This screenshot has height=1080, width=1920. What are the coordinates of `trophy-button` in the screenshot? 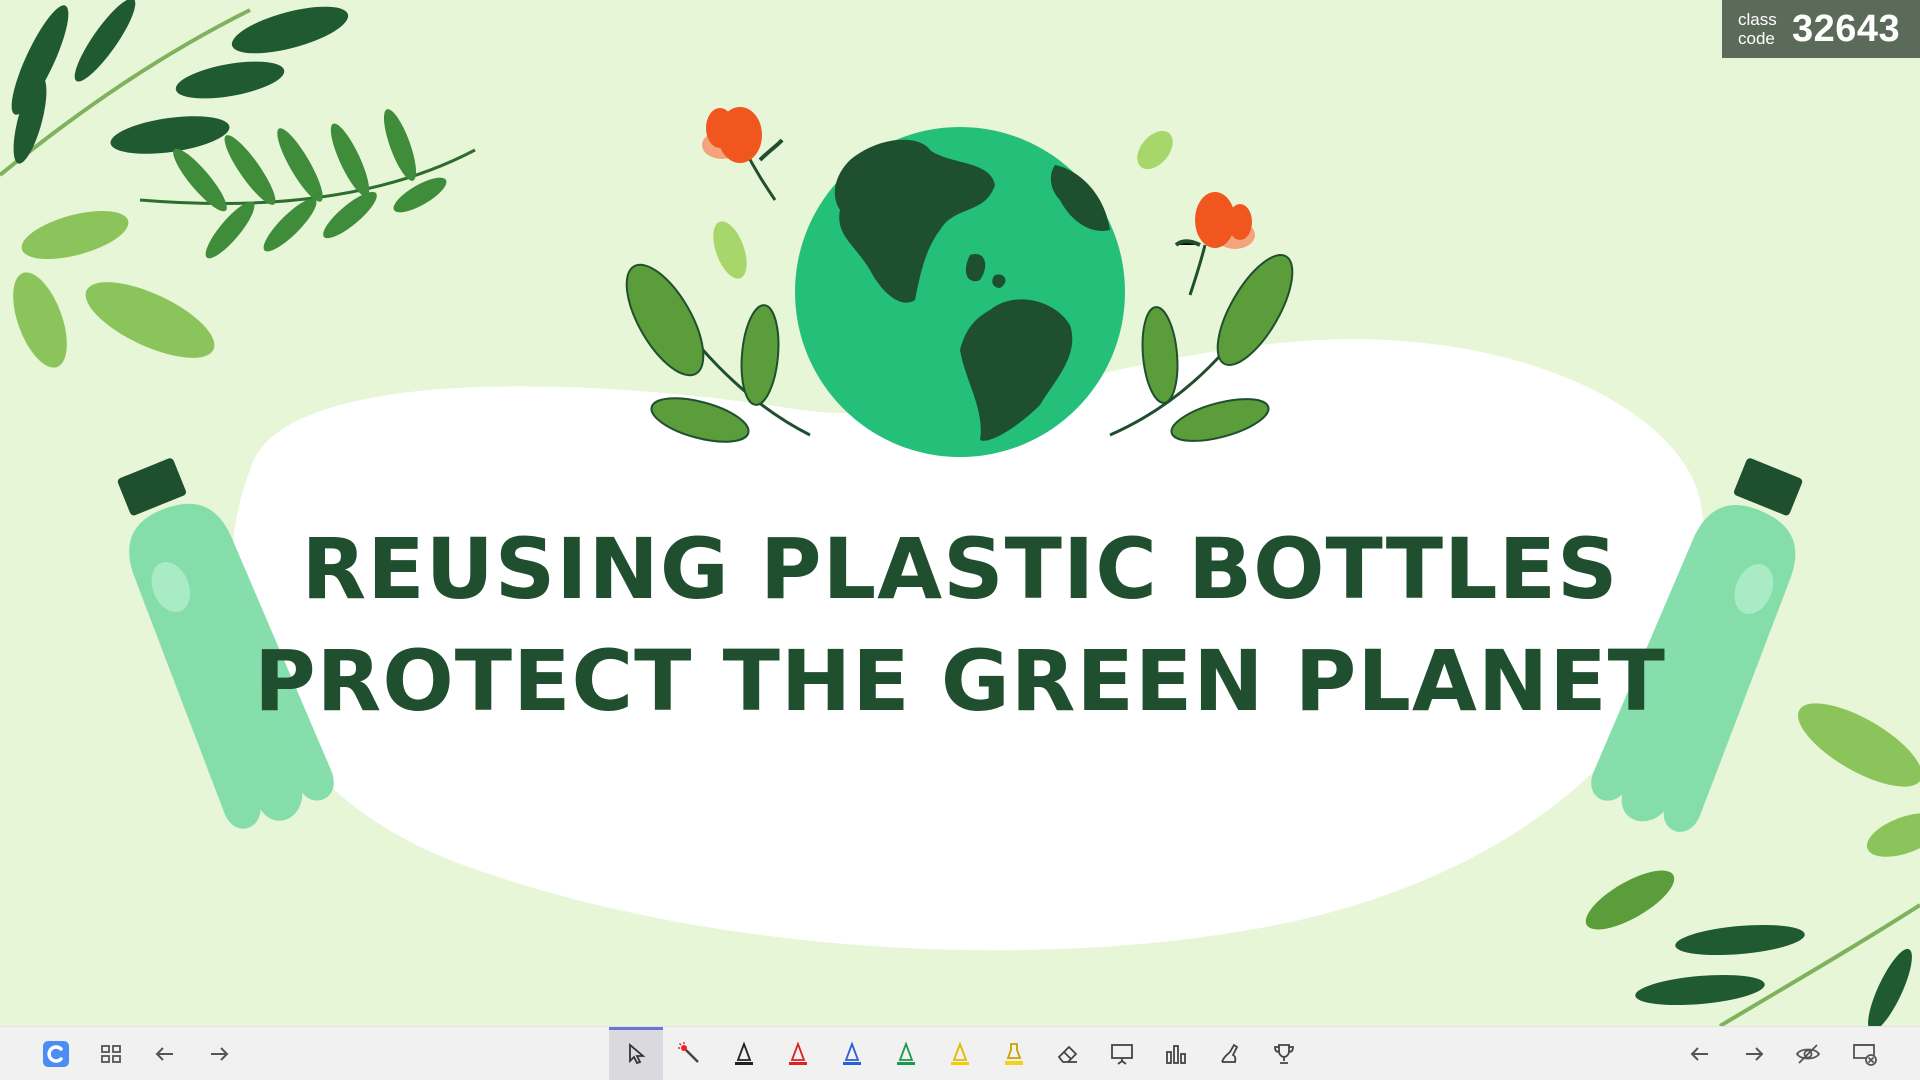 It's located at (1284, 1053).